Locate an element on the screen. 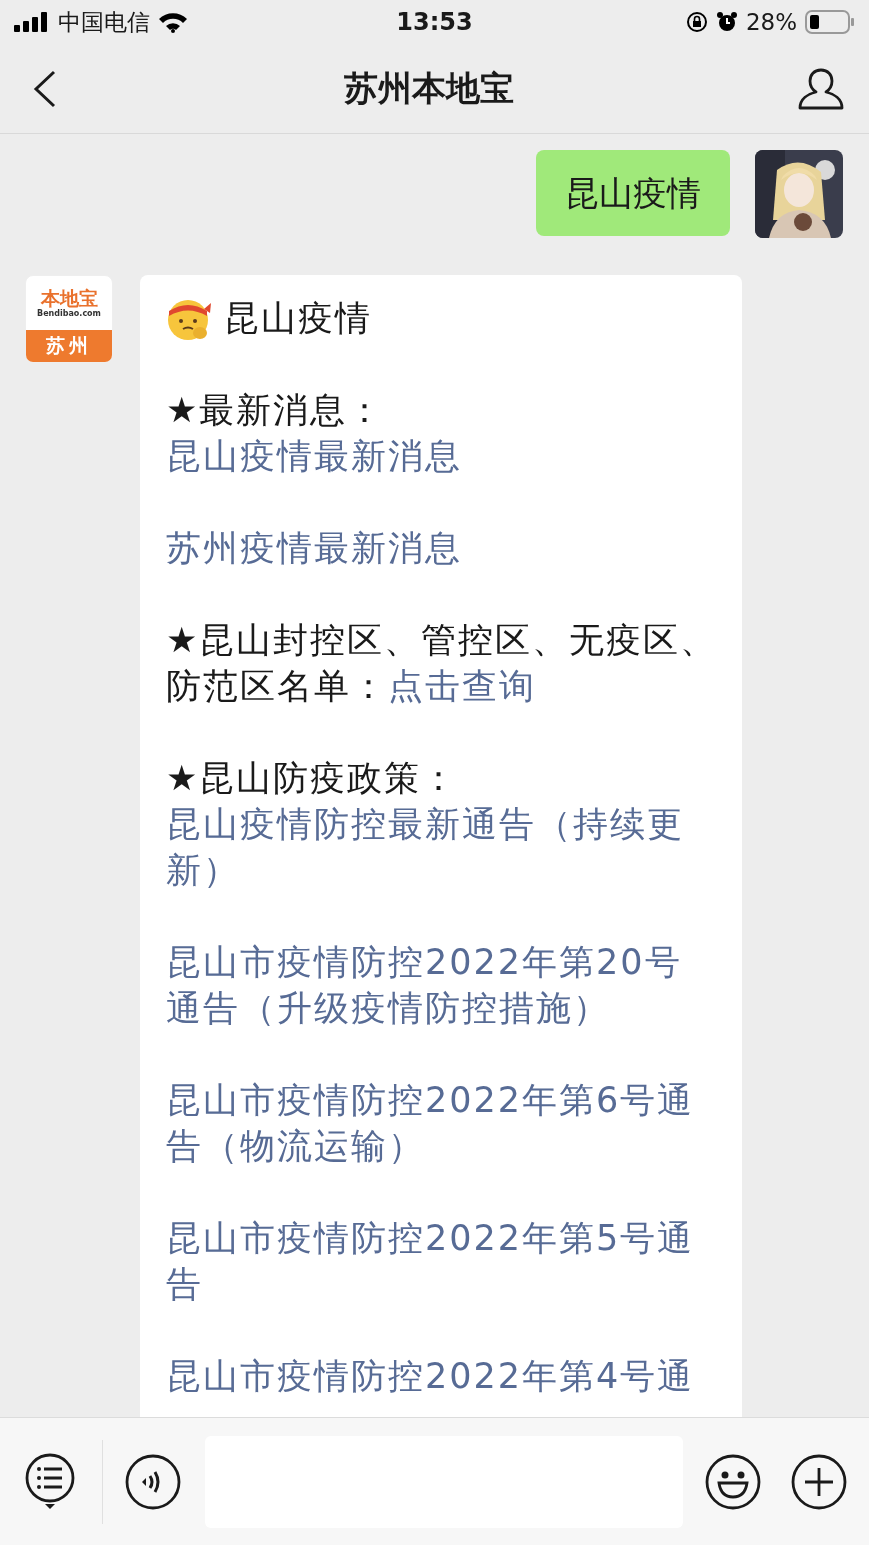  logo-text: Bendibao.com is located at coordinates (69, 314).